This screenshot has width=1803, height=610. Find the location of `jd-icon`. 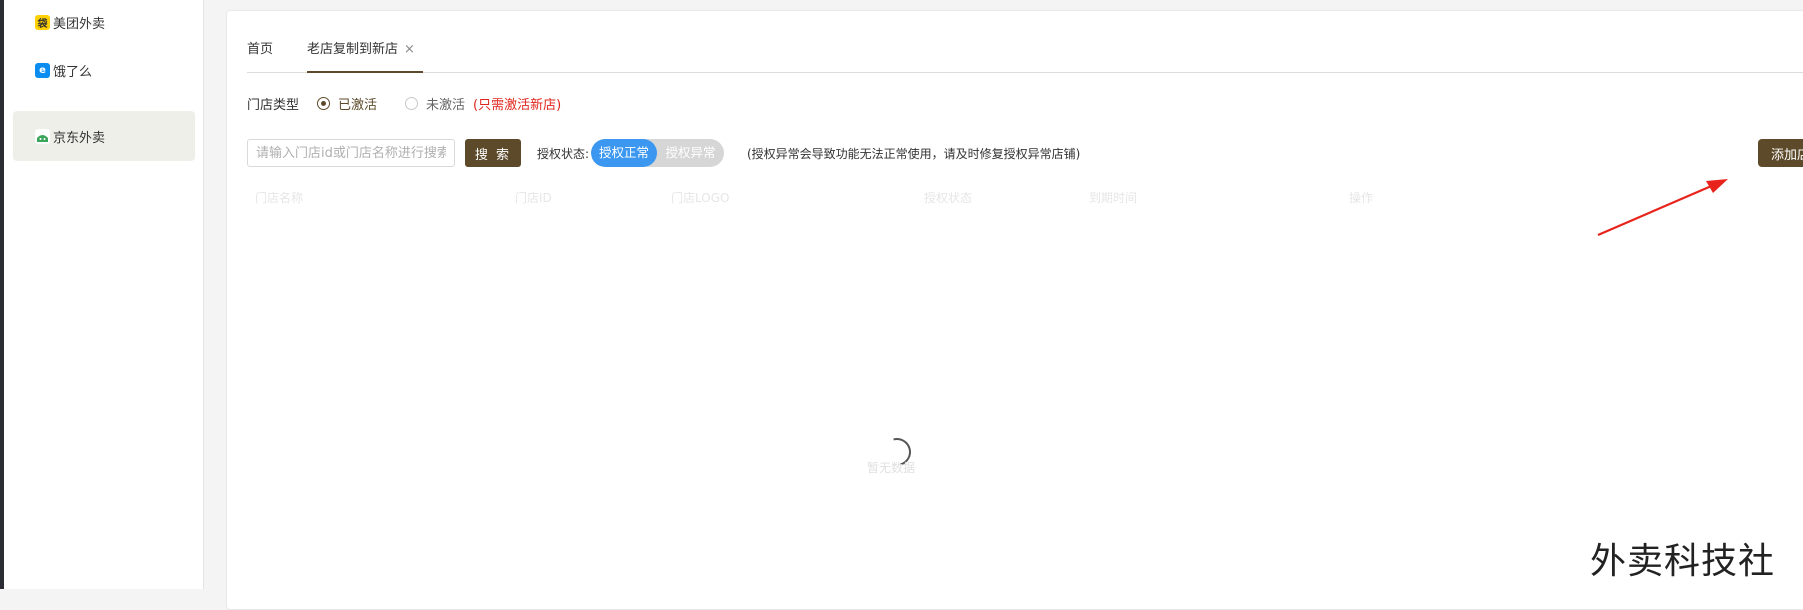

jd-icon is located at coordinates (42, 136).